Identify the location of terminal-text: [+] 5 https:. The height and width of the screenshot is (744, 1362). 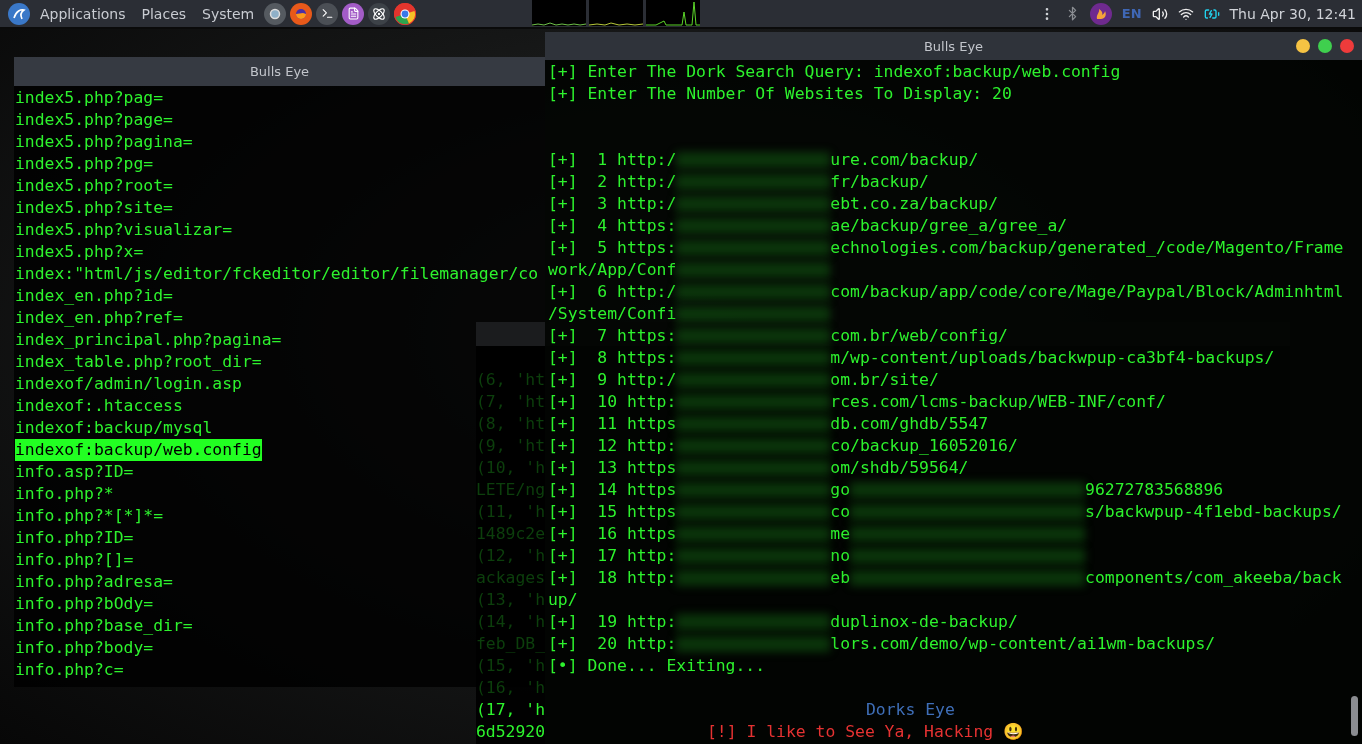
(612, 248).